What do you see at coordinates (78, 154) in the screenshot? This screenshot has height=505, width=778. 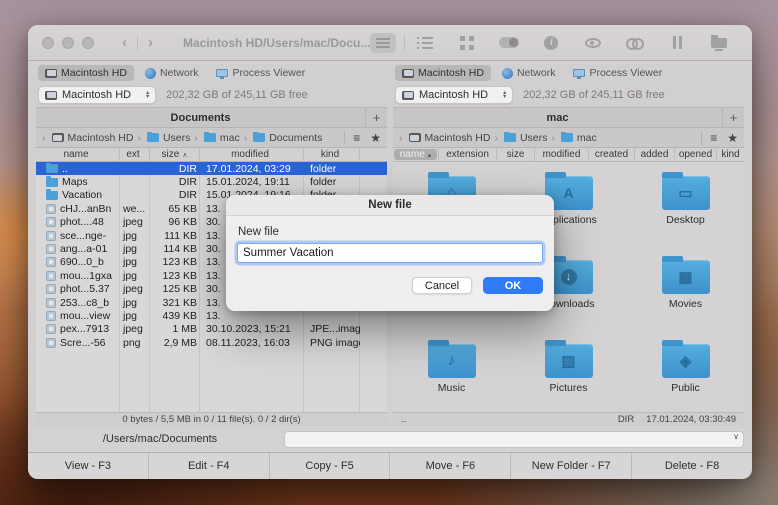 I see `column-header-cell: name` at bounding box center [78, 154].